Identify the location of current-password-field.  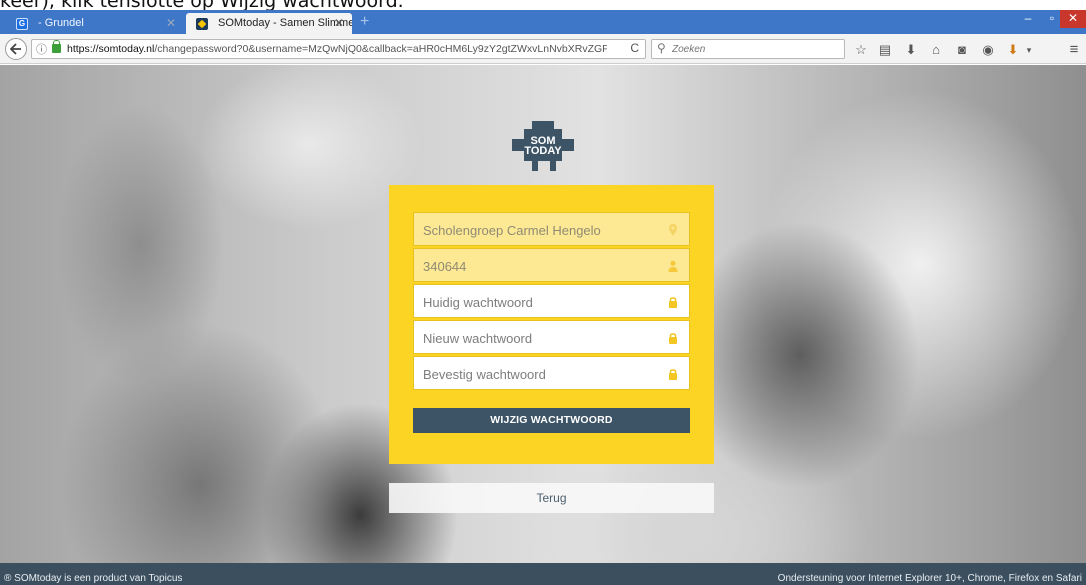
(551, 301).